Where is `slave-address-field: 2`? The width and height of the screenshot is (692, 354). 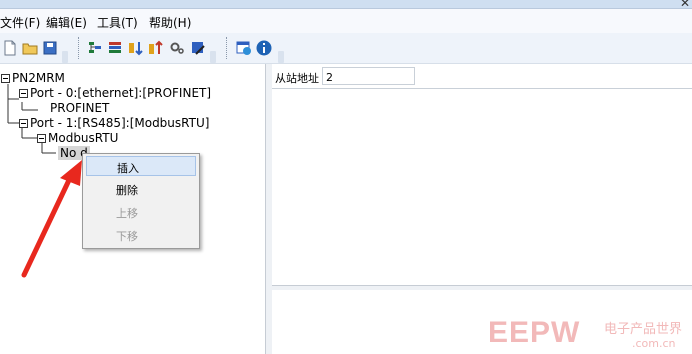
slave-address-field: 2 is located at coordinates (368, 76).